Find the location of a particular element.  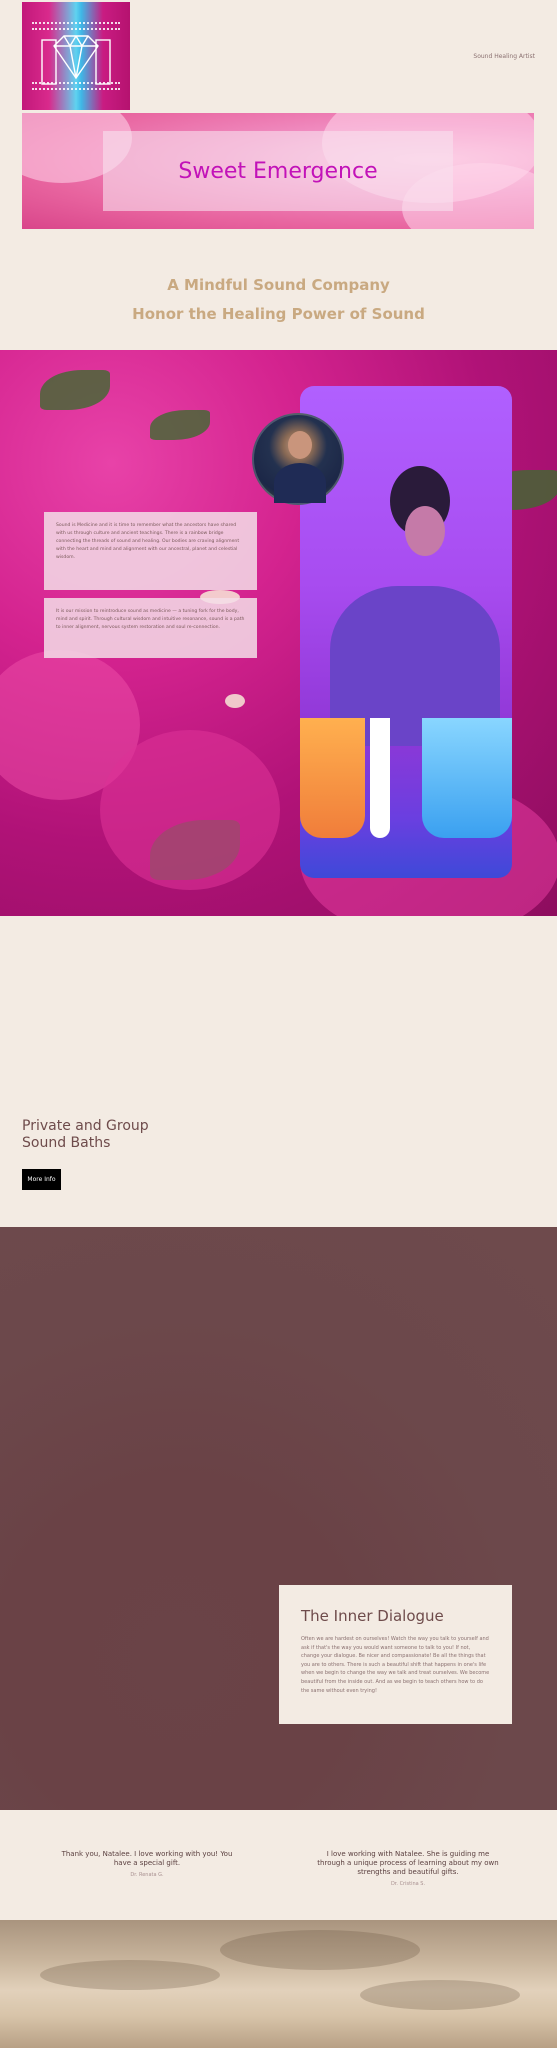

face-shape is located at coordinates (425, 531).